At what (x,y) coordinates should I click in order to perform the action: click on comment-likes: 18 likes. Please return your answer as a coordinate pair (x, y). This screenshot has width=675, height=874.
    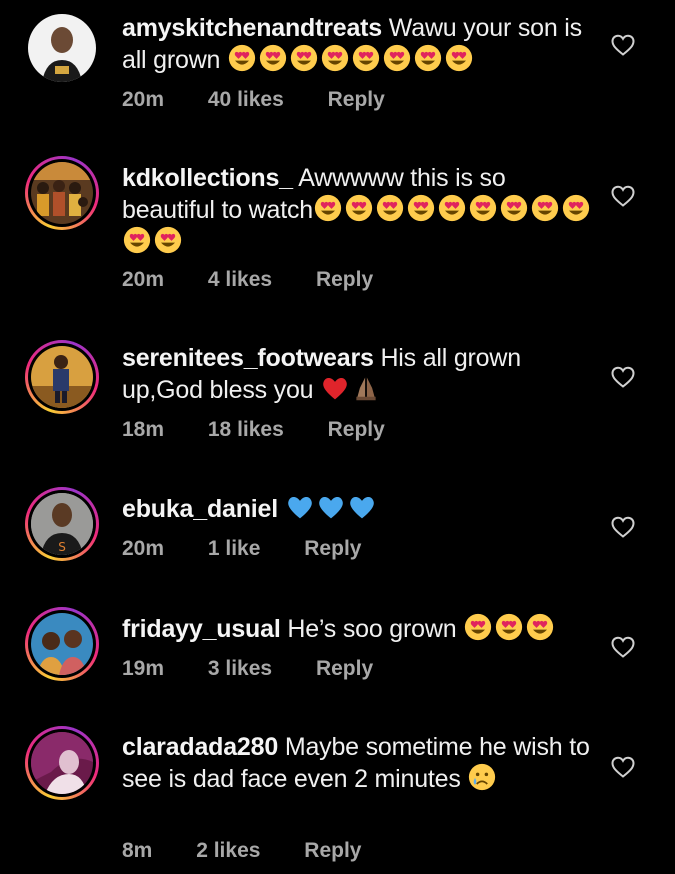
    Looking at the image, I should click on (246, 430).